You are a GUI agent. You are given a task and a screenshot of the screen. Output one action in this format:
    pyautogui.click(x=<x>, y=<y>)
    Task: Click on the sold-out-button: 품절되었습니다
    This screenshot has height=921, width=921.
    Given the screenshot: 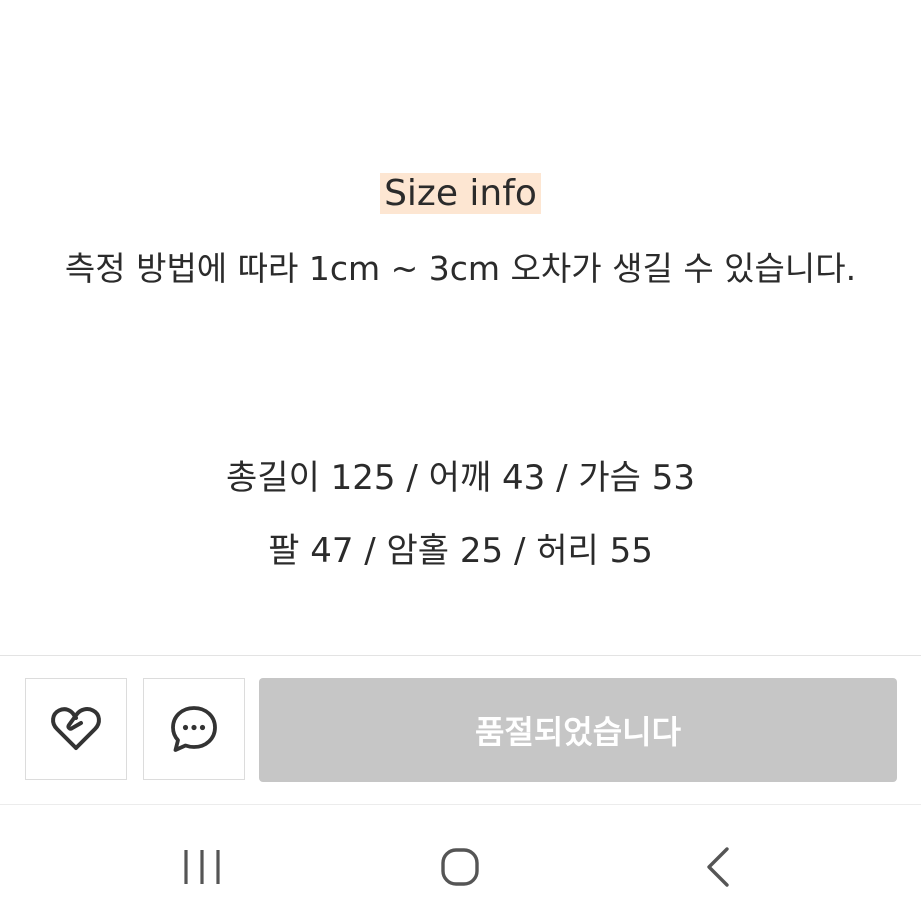 What is the action you would take?
    pyautogui.click(x=578, y=730)
    